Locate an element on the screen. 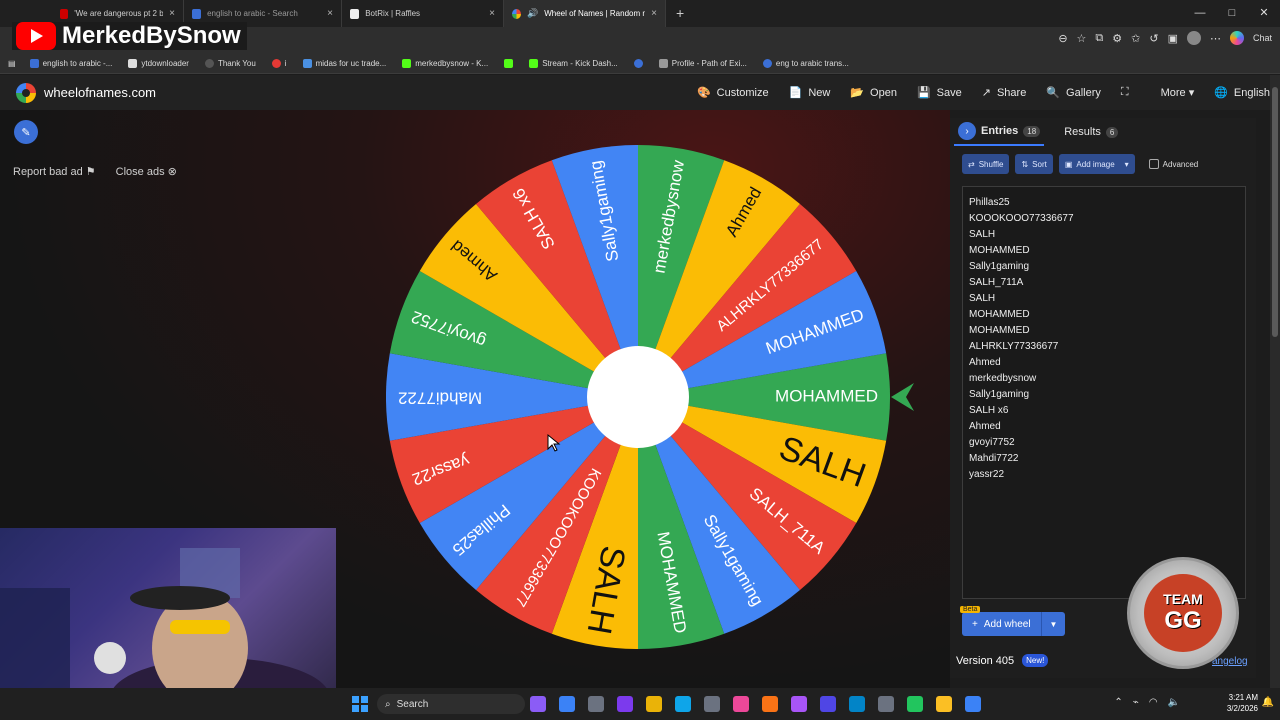 This screenshot has height=720, width=1280. menu-fullscreen: ⛶ is located at coordinates (1128, 92).